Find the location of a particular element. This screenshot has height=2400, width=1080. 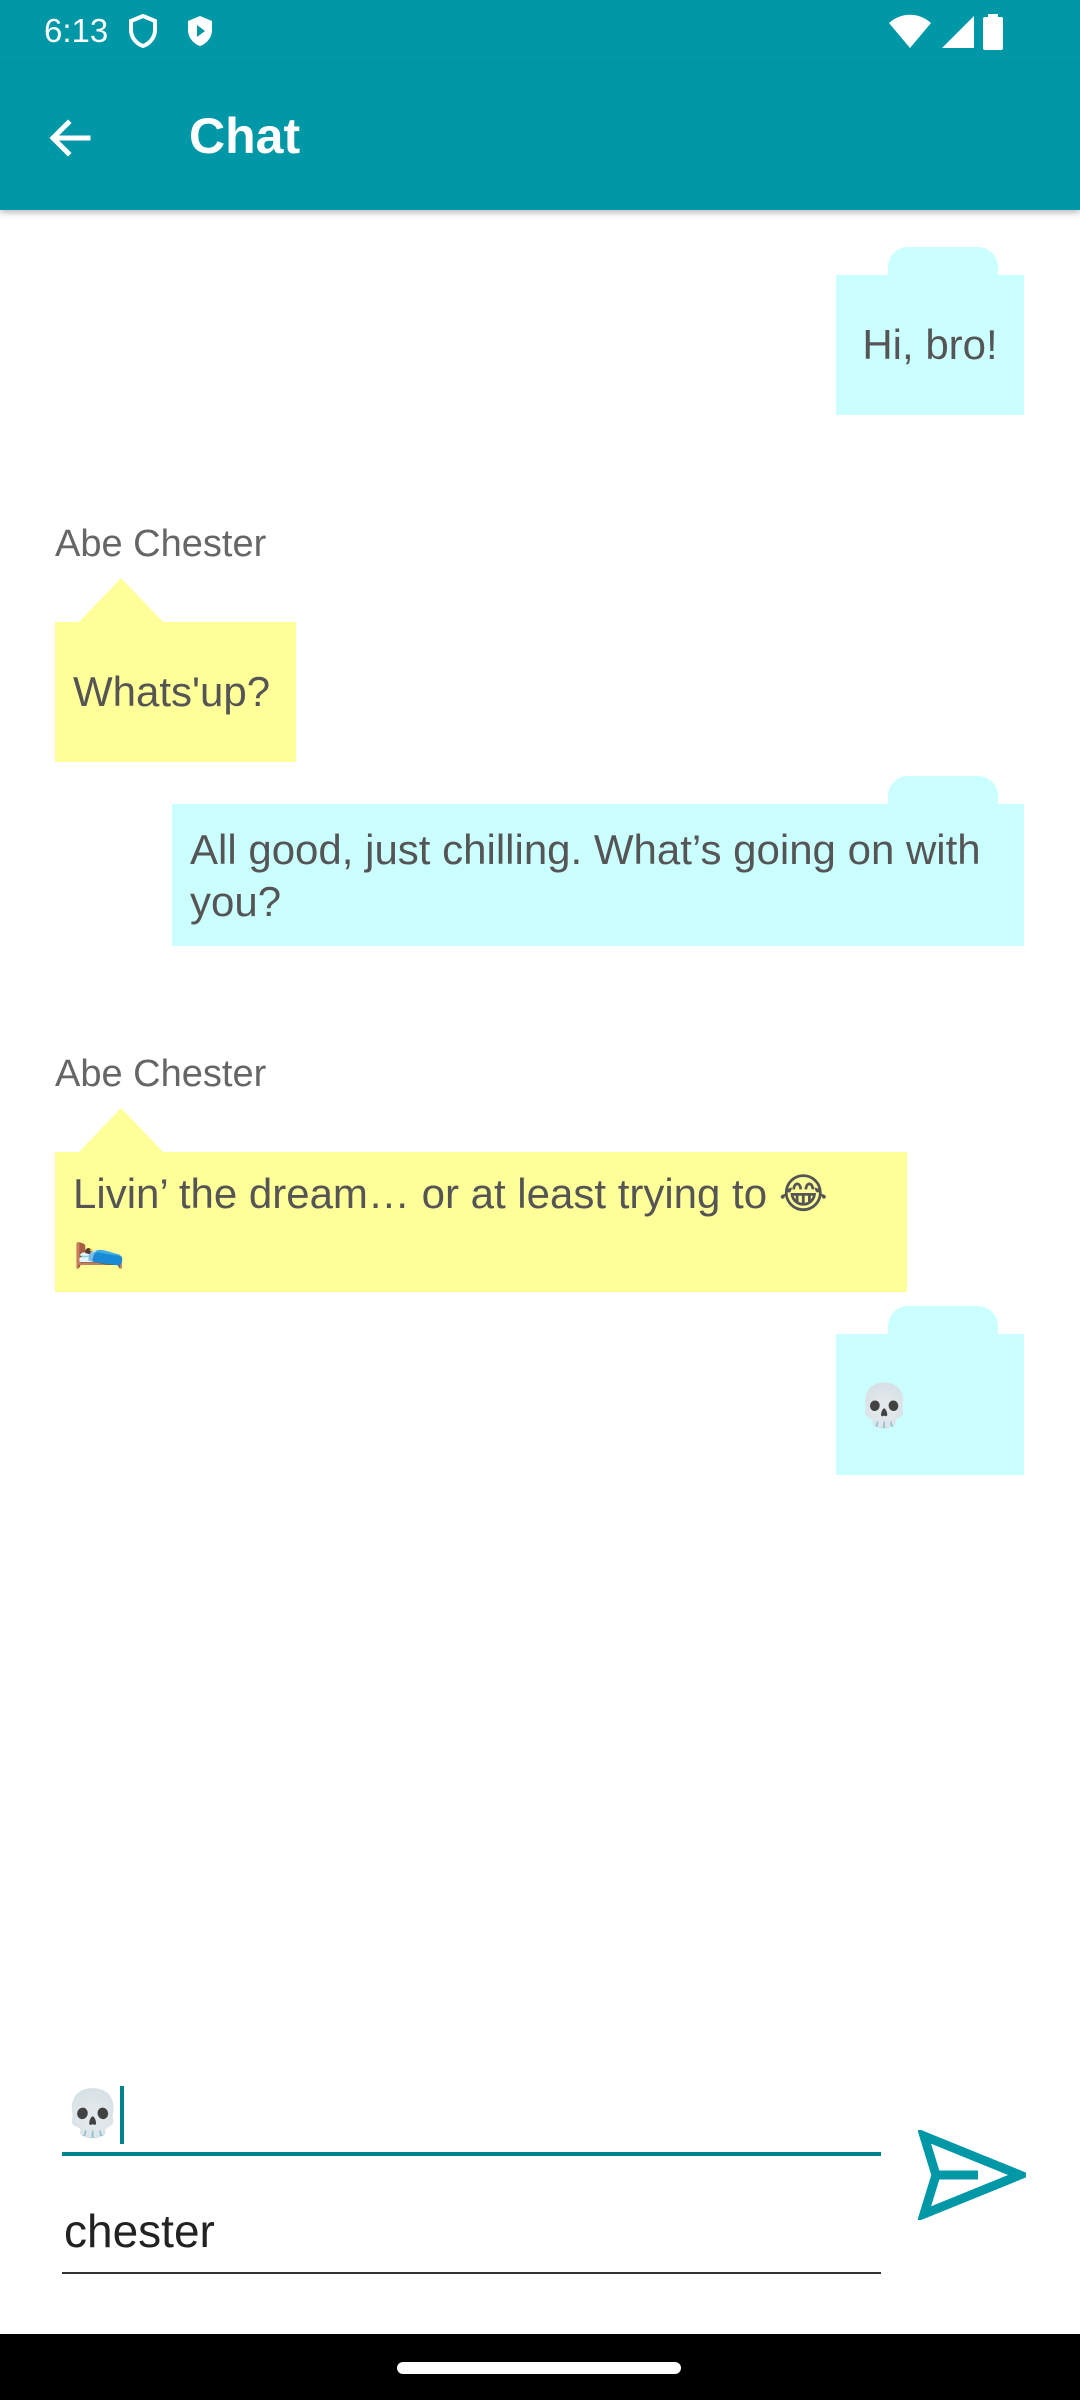

text-cursor is located at coordinates (122, 2115).